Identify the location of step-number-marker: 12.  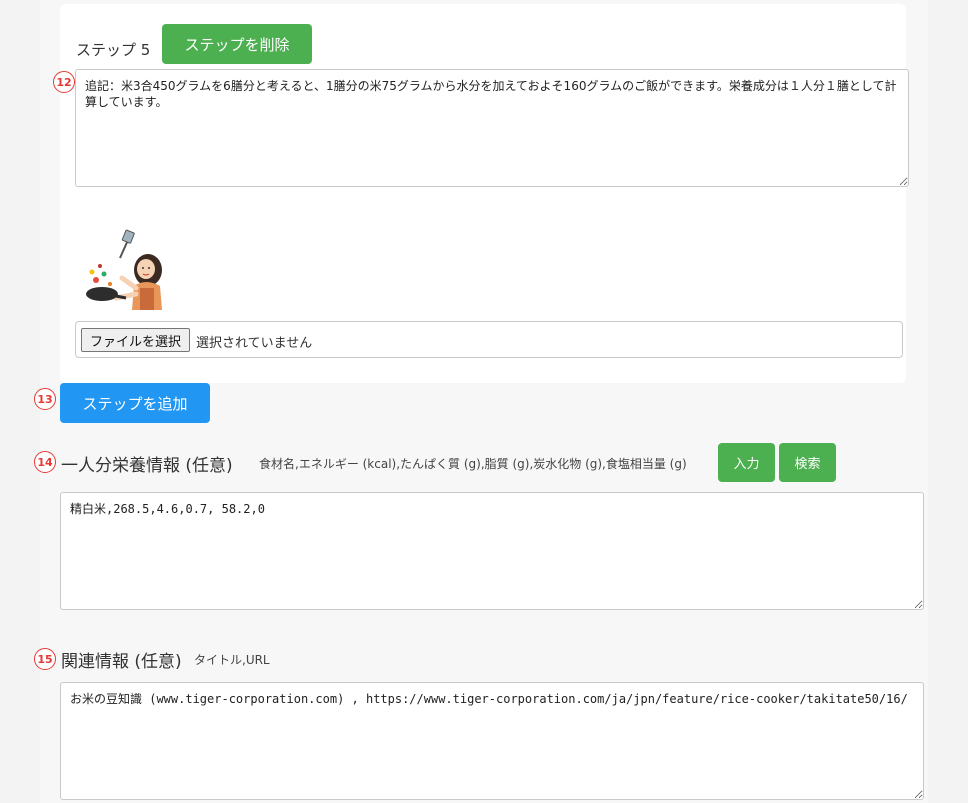
(64, 82).